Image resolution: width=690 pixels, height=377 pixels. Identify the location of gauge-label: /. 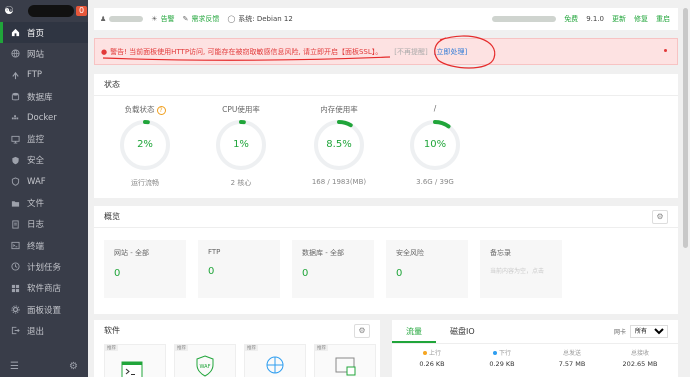
(435, 108).